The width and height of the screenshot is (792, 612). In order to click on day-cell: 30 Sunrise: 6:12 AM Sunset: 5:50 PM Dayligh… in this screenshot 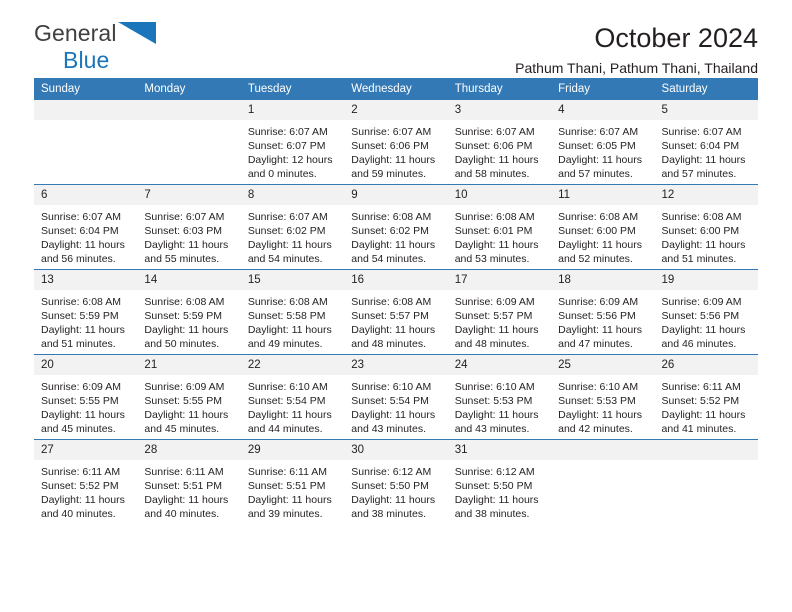, I will do `click(396, 481)`.